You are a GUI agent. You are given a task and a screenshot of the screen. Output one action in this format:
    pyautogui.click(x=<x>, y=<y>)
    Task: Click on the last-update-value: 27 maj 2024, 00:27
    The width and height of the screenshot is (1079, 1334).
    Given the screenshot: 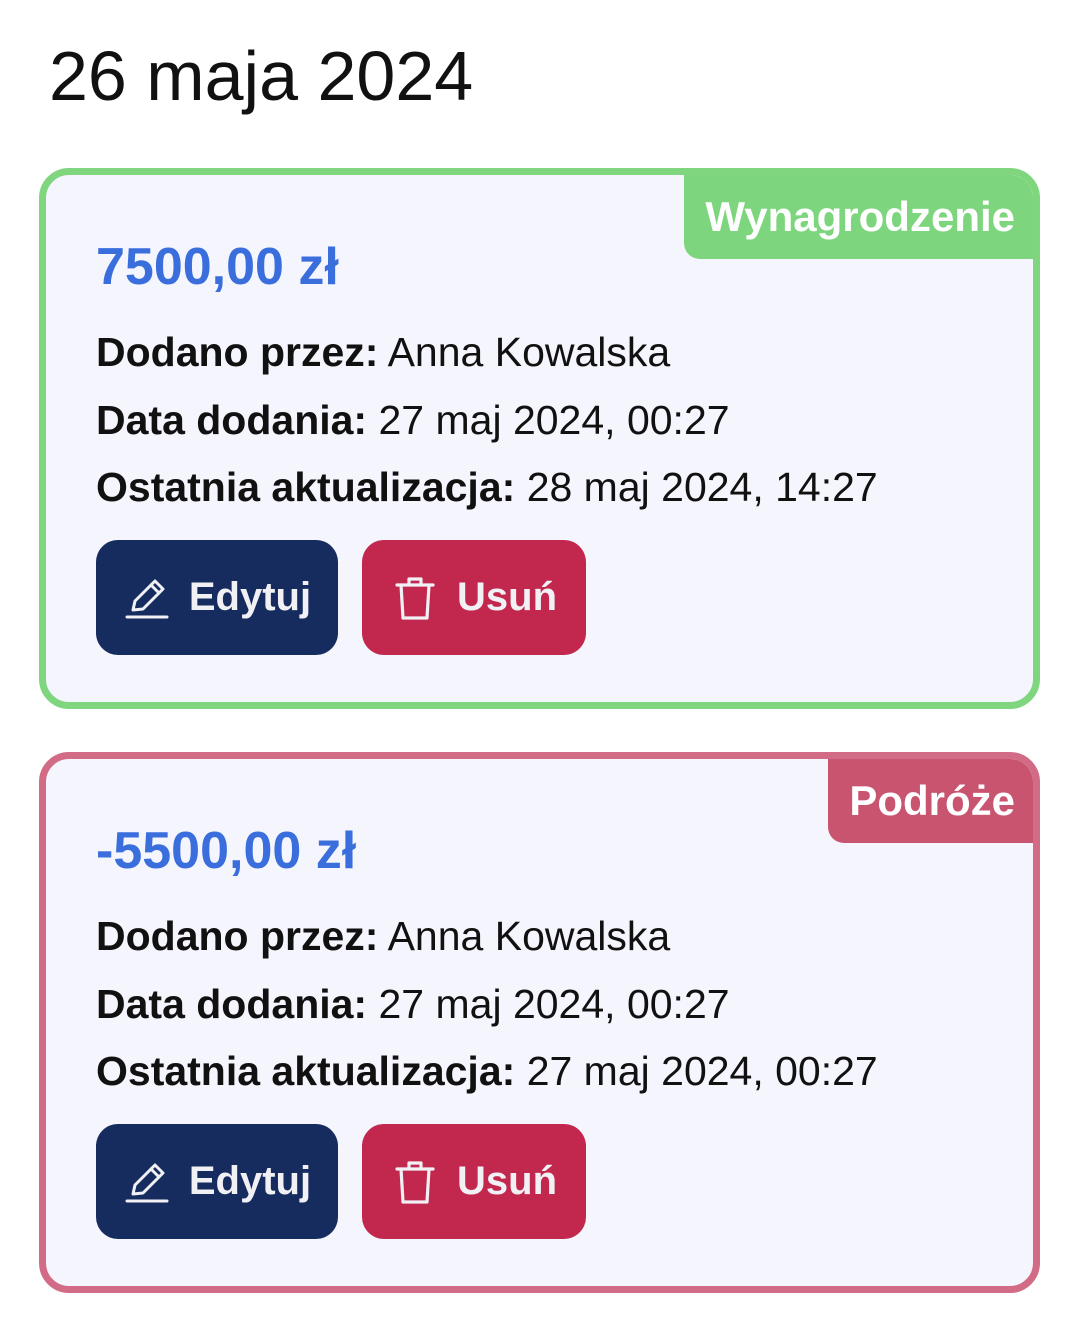 What is the action you would take?
    pyautogui.click(x=702, y=1071)
    